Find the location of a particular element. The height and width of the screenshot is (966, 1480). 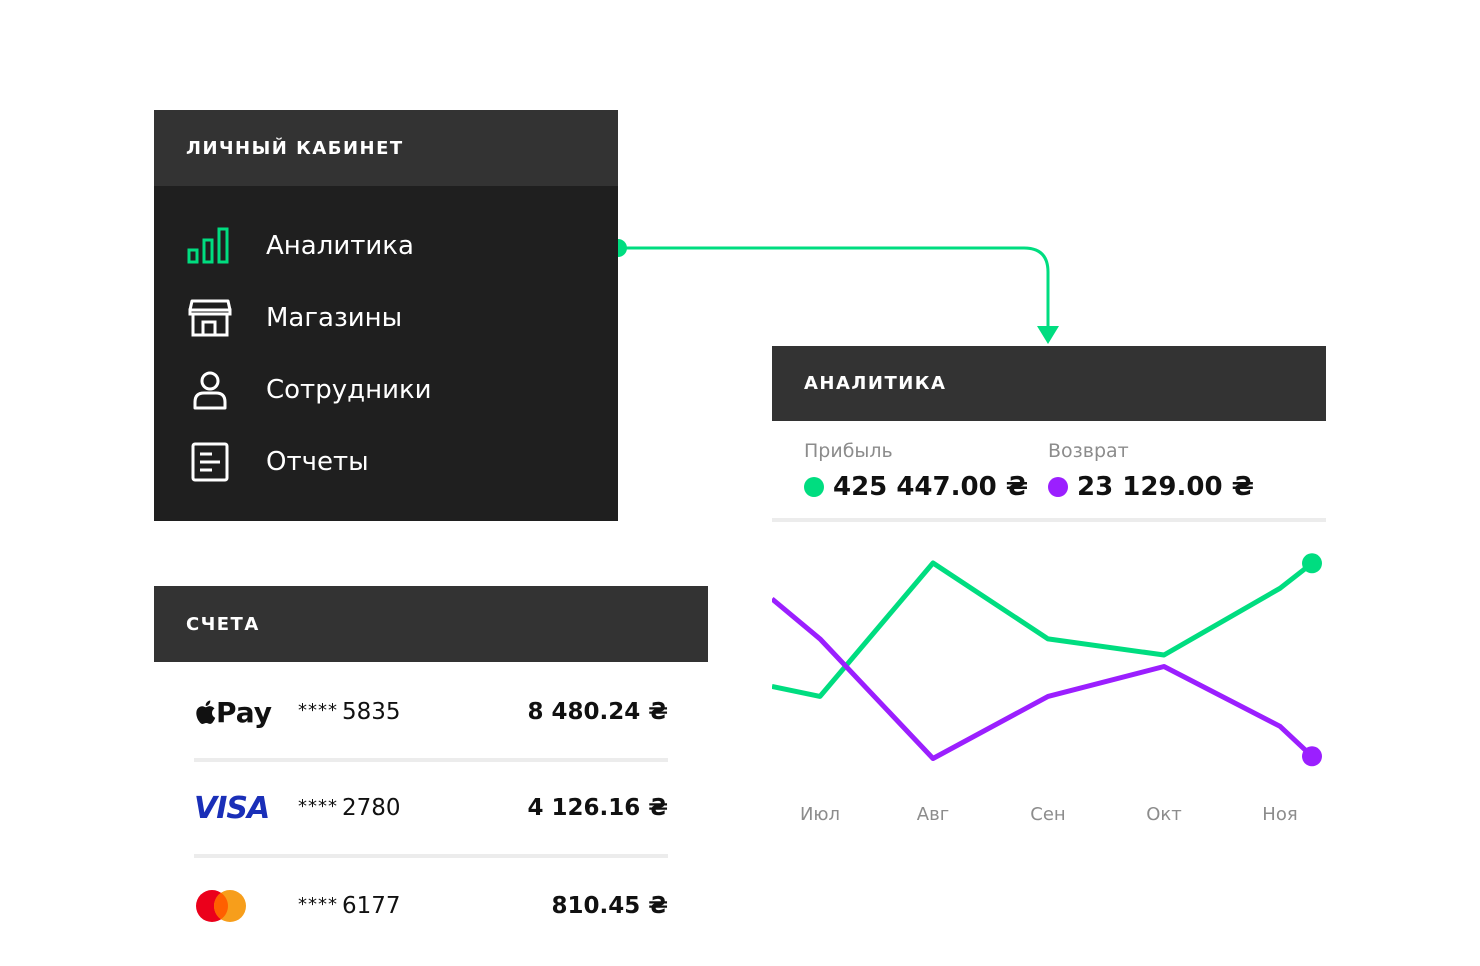

refund-label: Возврат is located at coordinates (1088, 451).